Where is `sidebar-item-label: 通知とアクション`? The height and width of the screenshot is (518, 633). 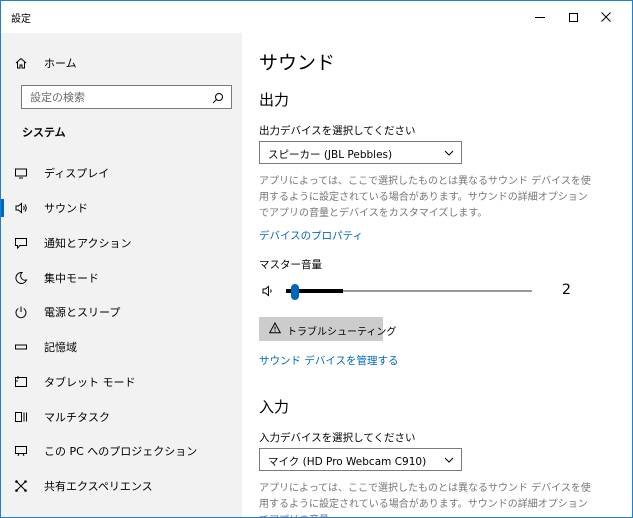
sidebar-item-label: 通知とアクション is located at coordinates (88, 243).